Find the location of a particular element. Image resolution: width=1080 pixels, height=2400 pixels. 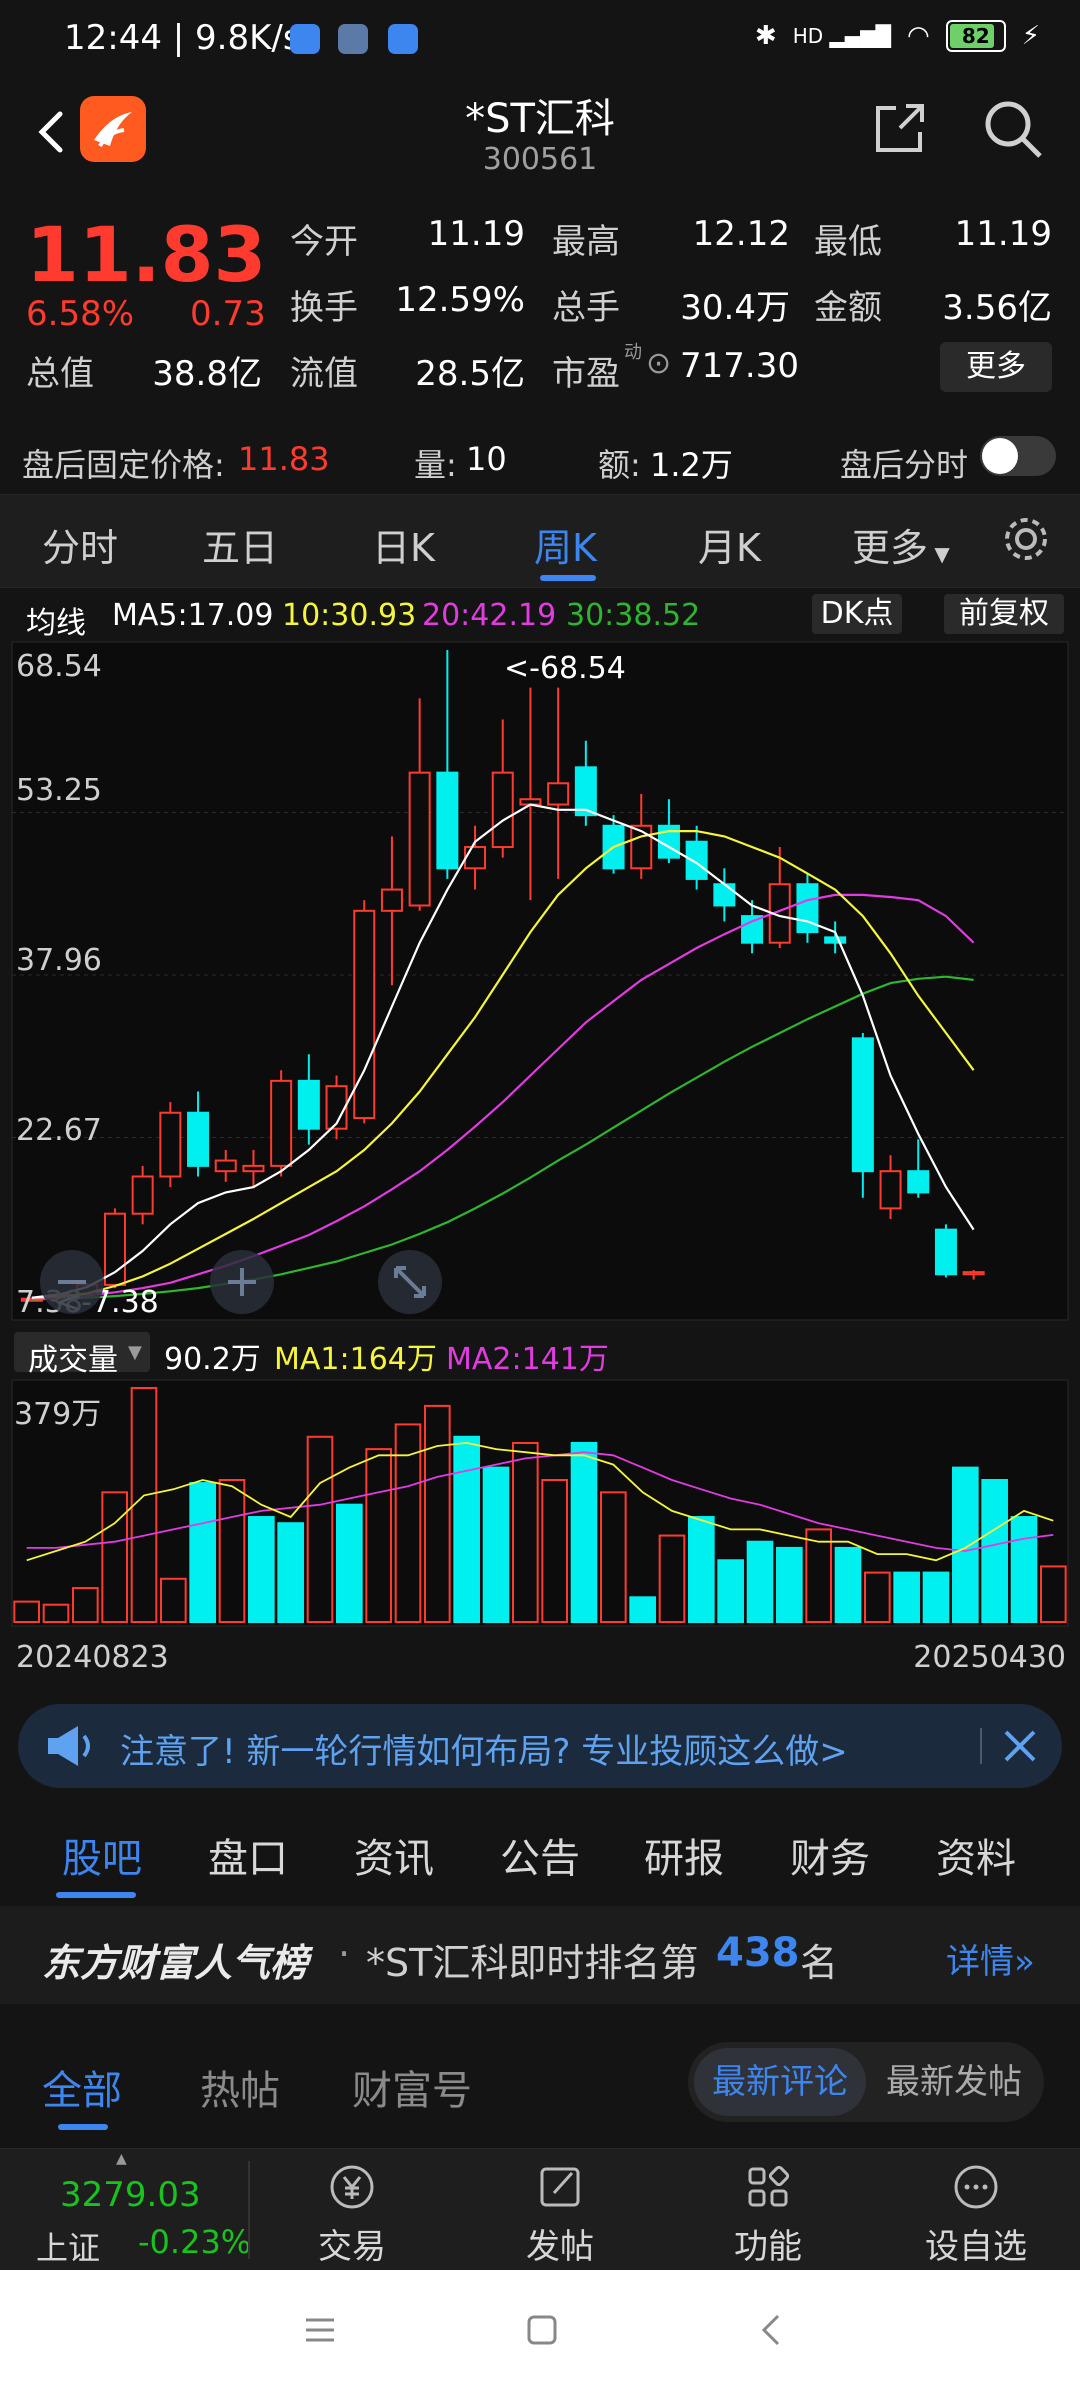

tab-hot-posts: 热帖 is located at coordinates (240, 2087).